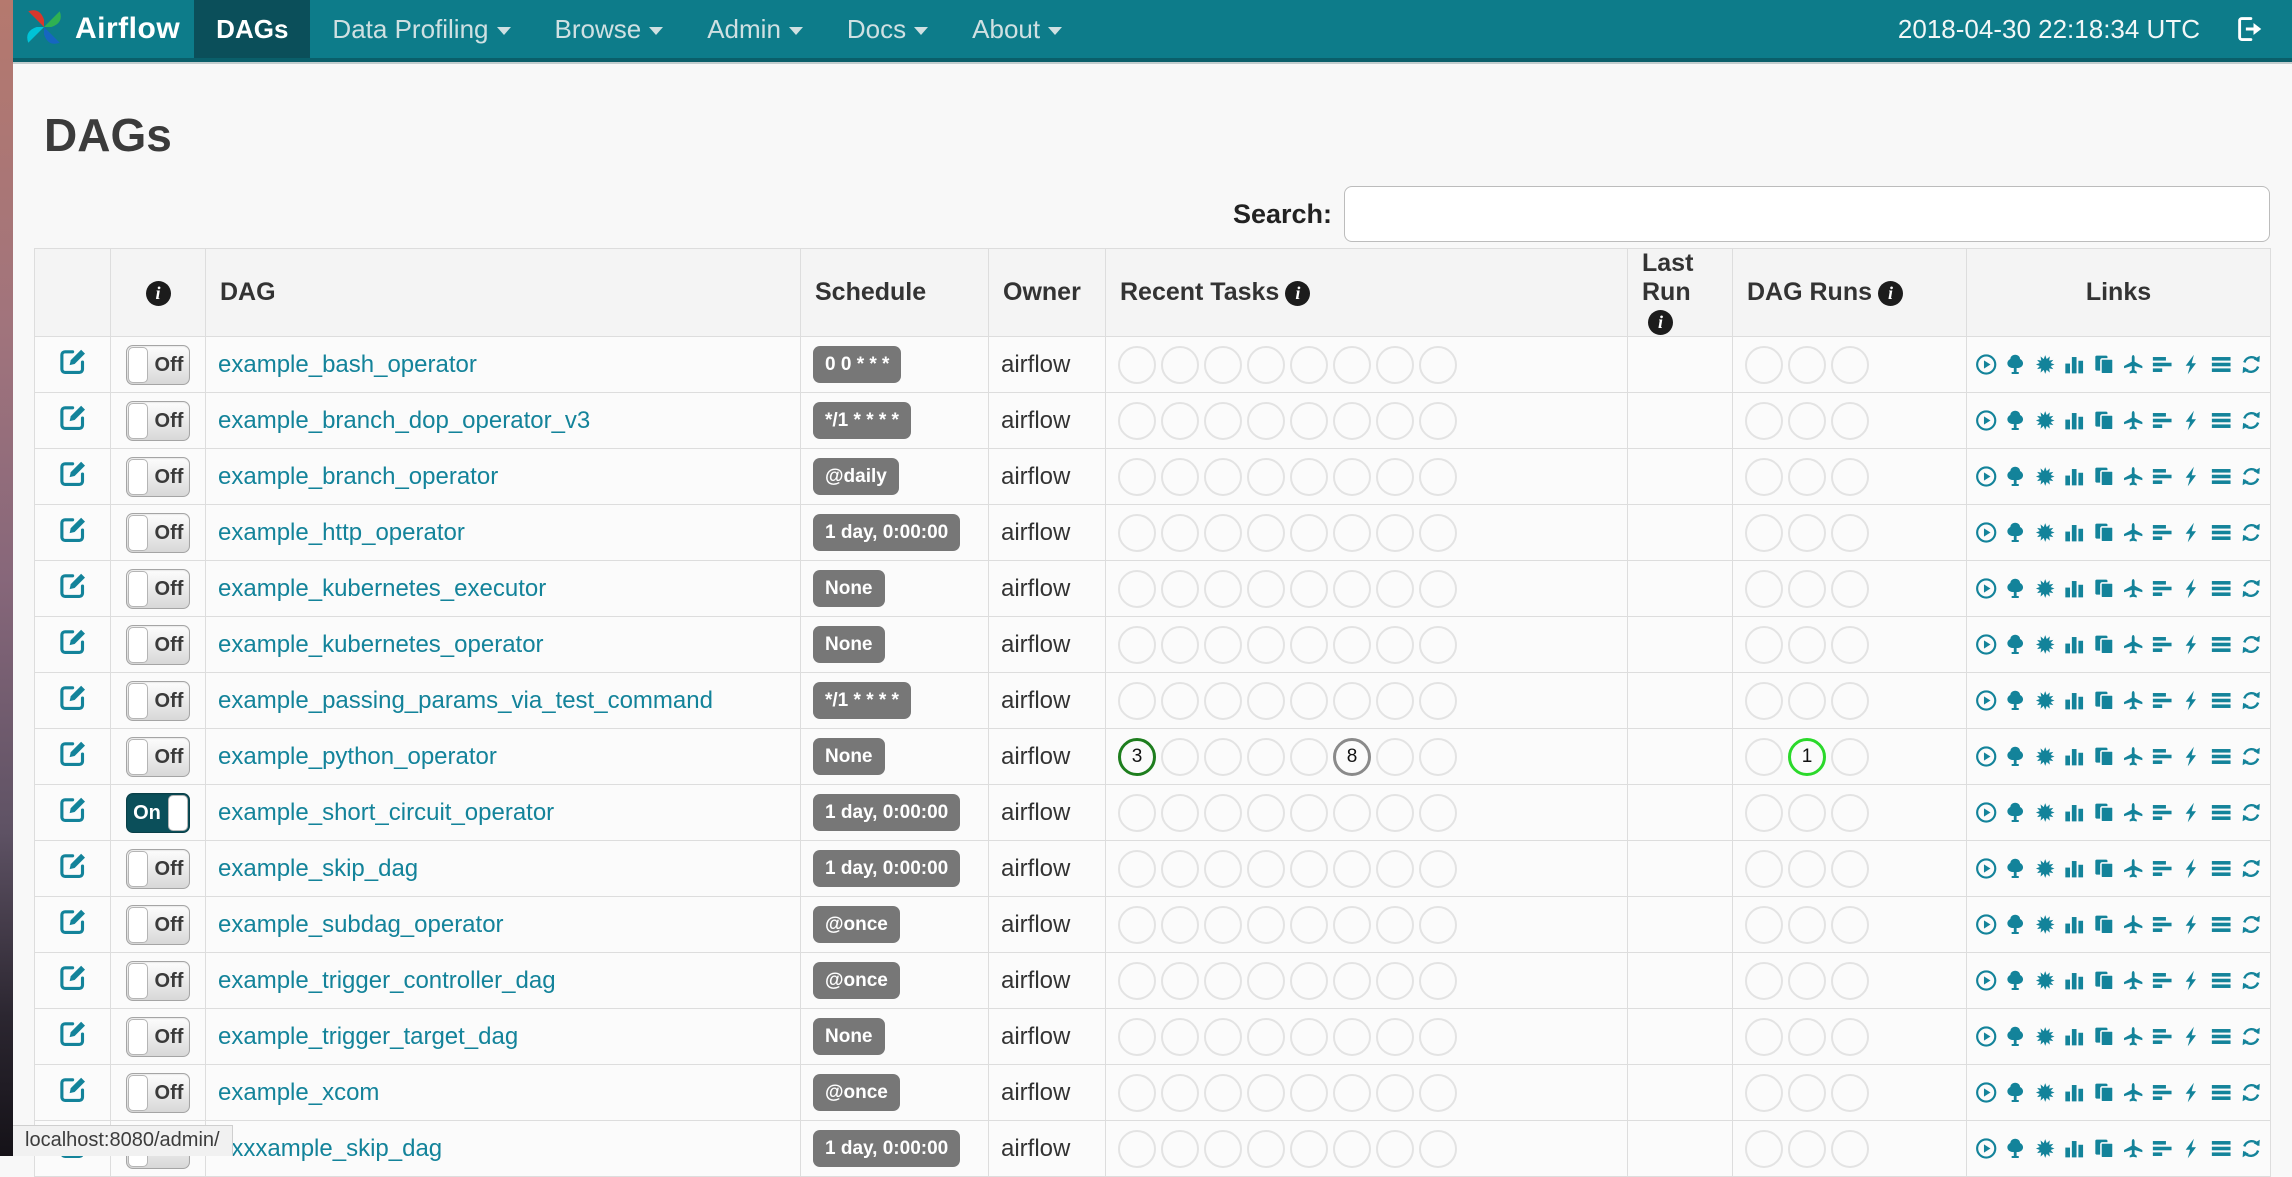 This screenshot has height=1177, width=2292. Describe the element at coordinates (421, 29) in the screenshot. I see `nav-item-data-profiling: Data Profiling` at that location.